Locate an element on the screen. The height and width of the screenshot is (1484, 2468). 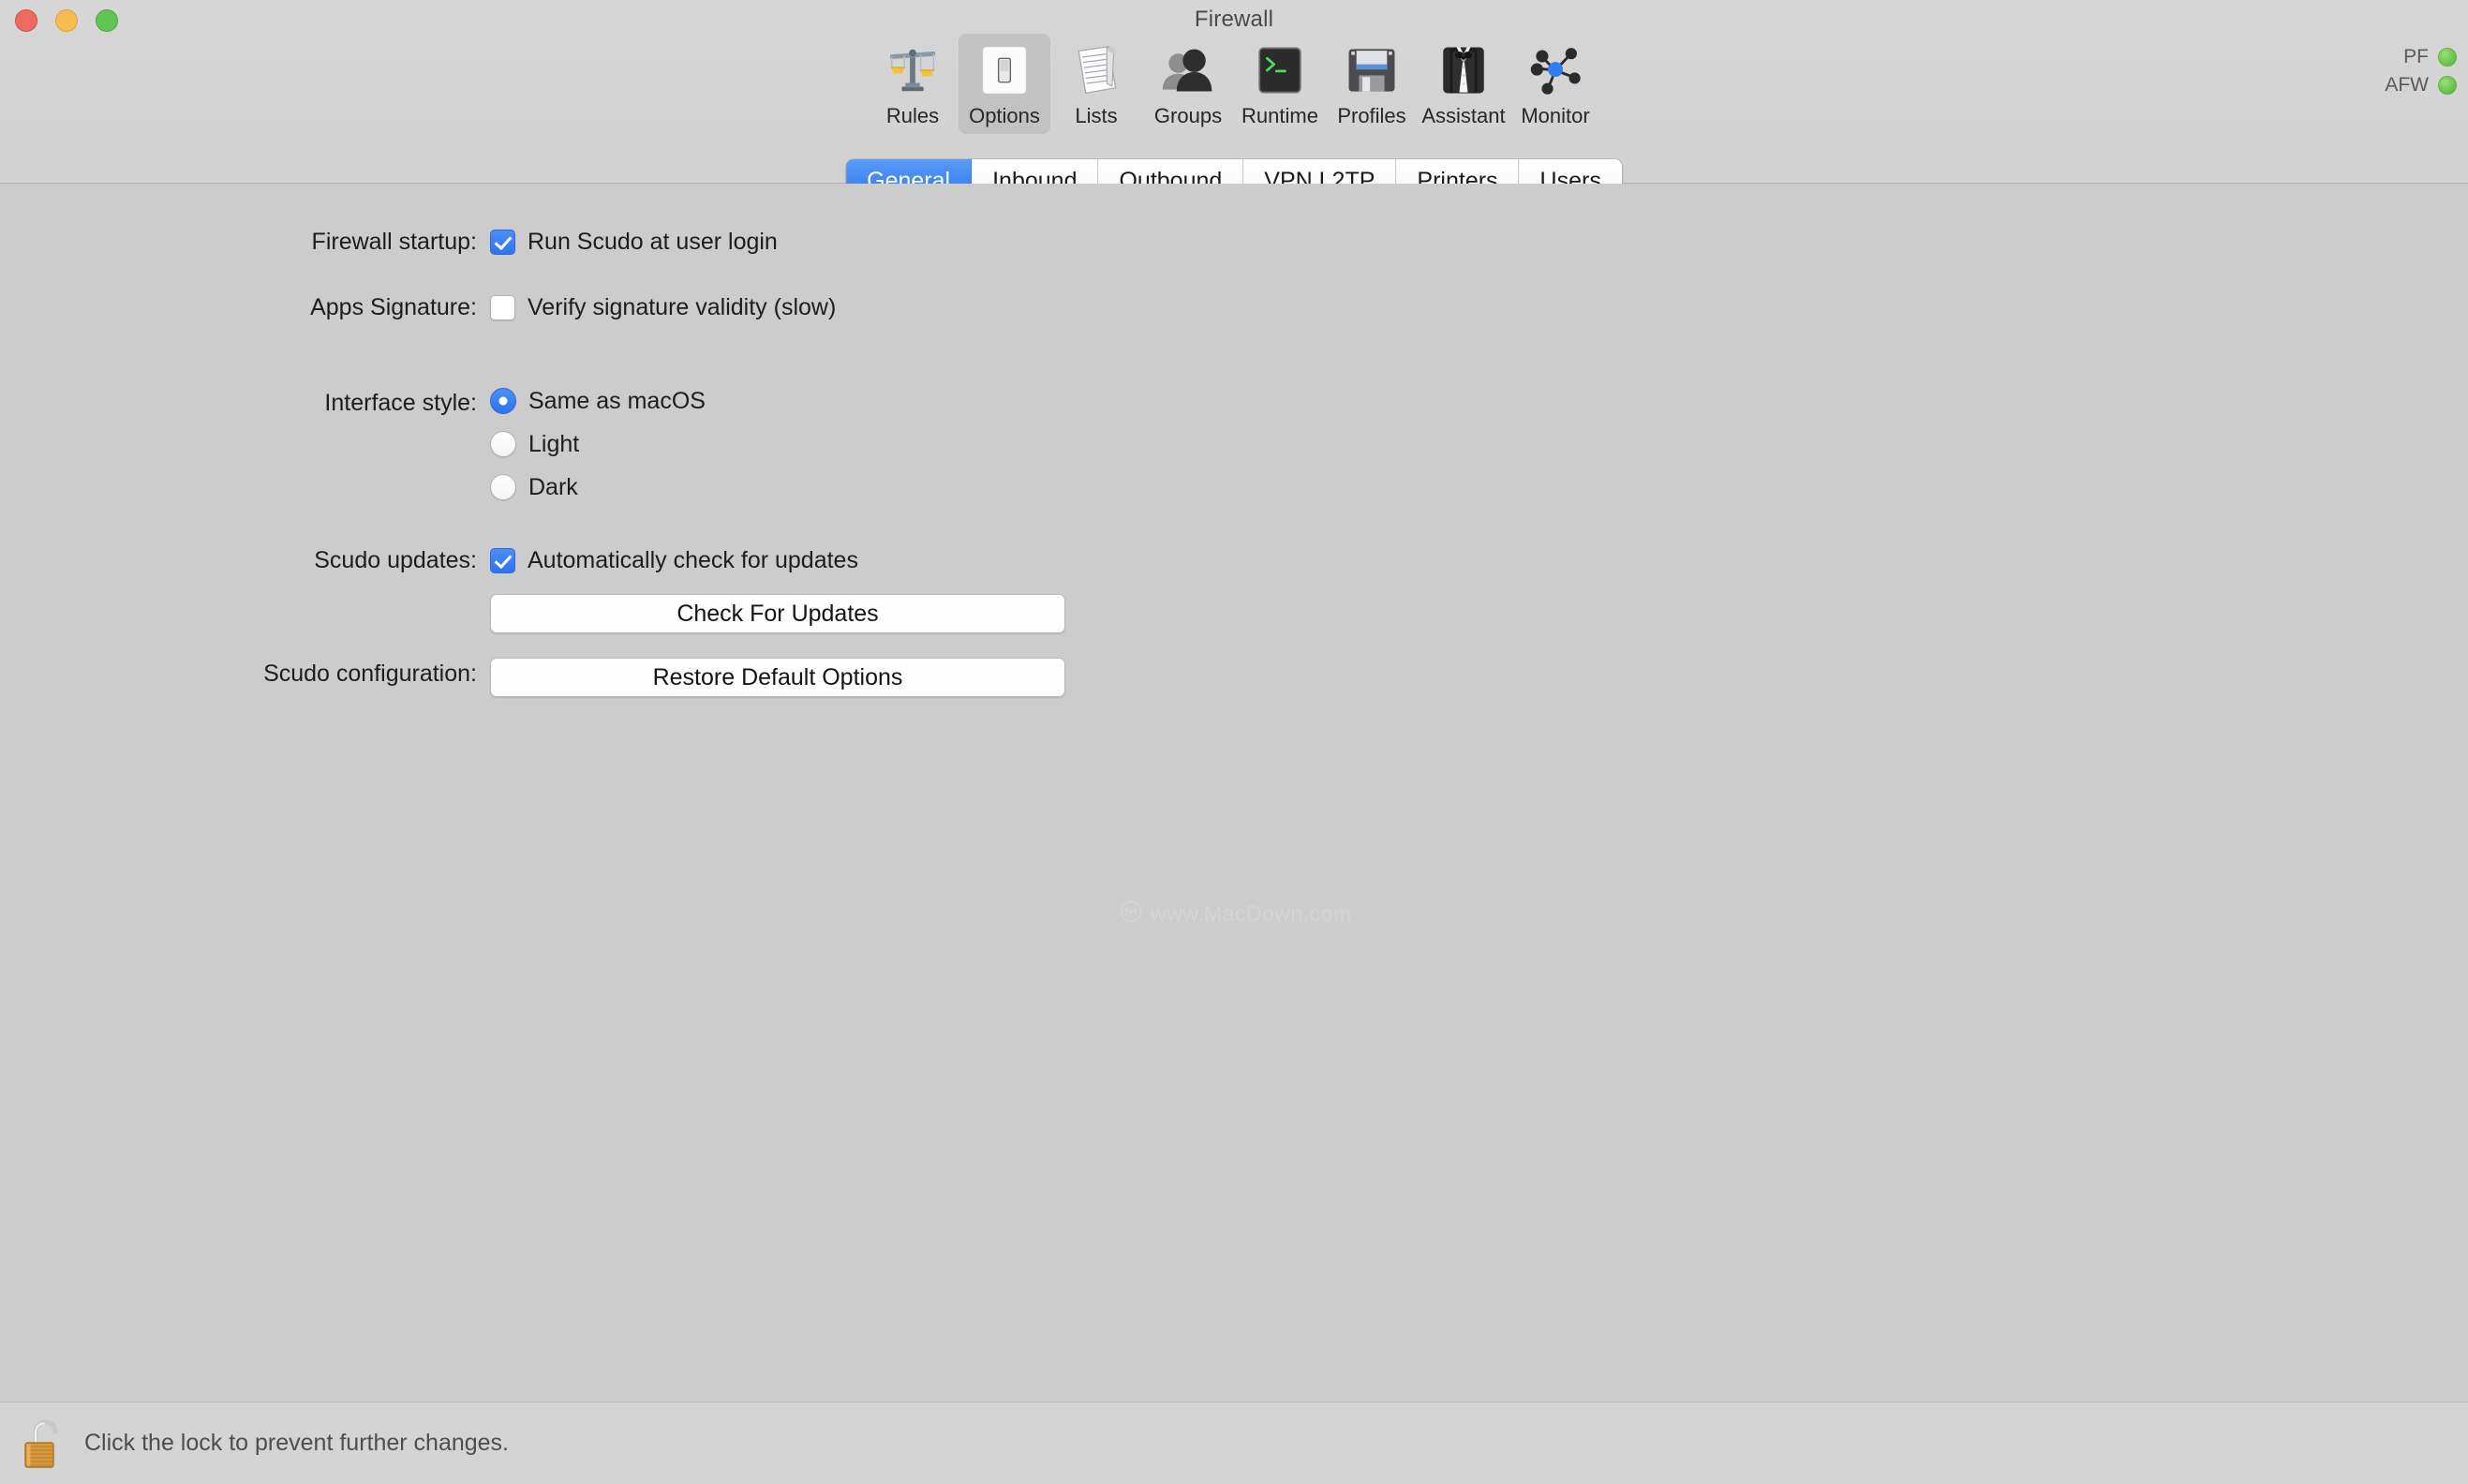
radio-group-interface-style: Same as macOS Light Dark is located at coordinates (598, 444).